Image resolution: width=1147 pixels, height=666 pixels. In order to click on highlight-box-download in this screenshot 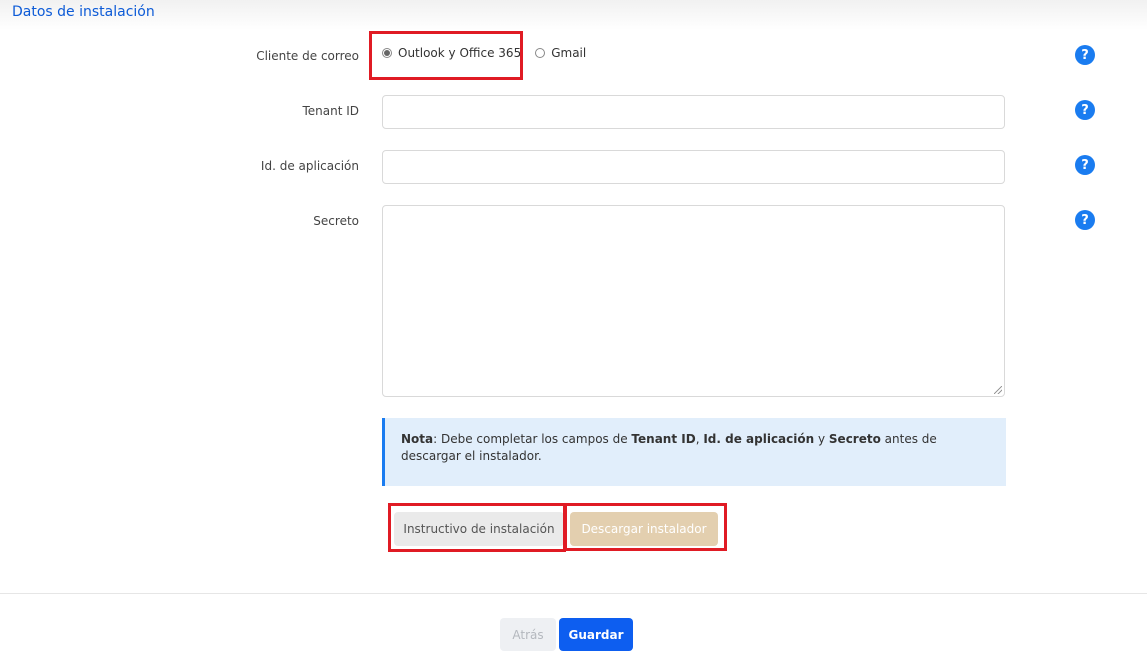, I will do `click(645, 527)`.